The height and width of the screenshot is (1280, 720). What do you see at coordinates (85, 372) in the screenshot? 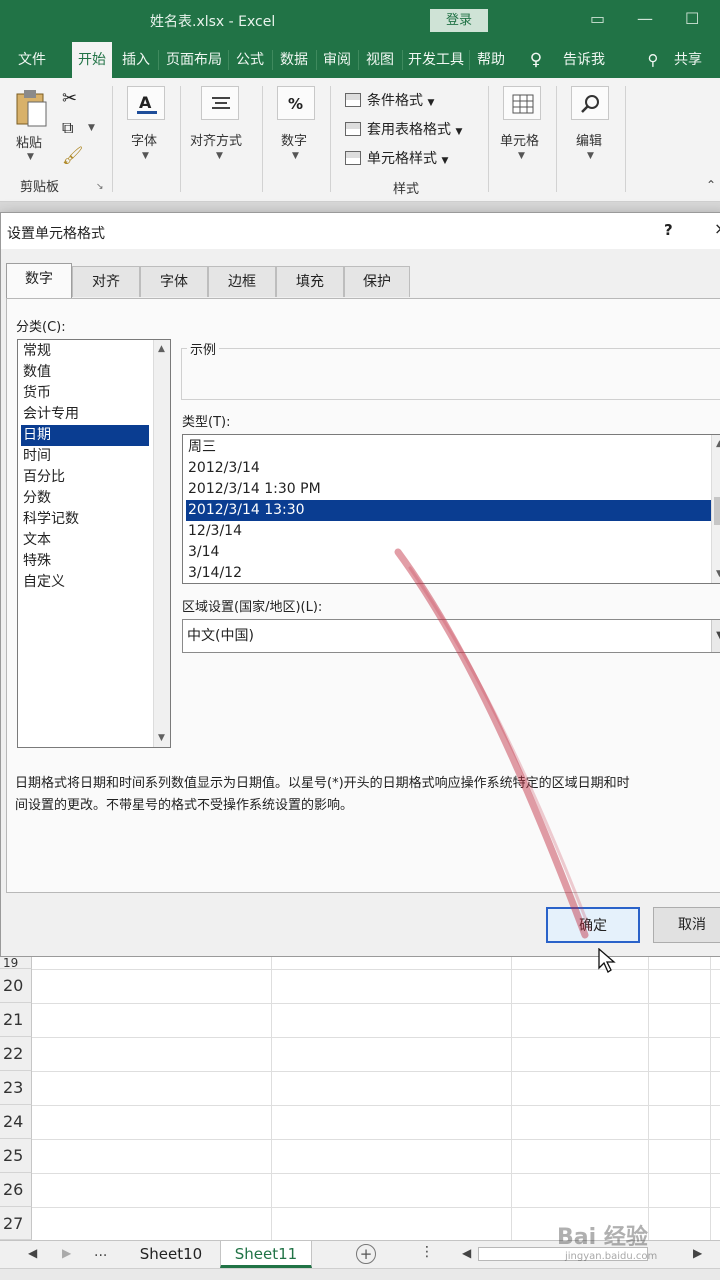
I see `category-item: 数值` at bounding box center [85, 372].